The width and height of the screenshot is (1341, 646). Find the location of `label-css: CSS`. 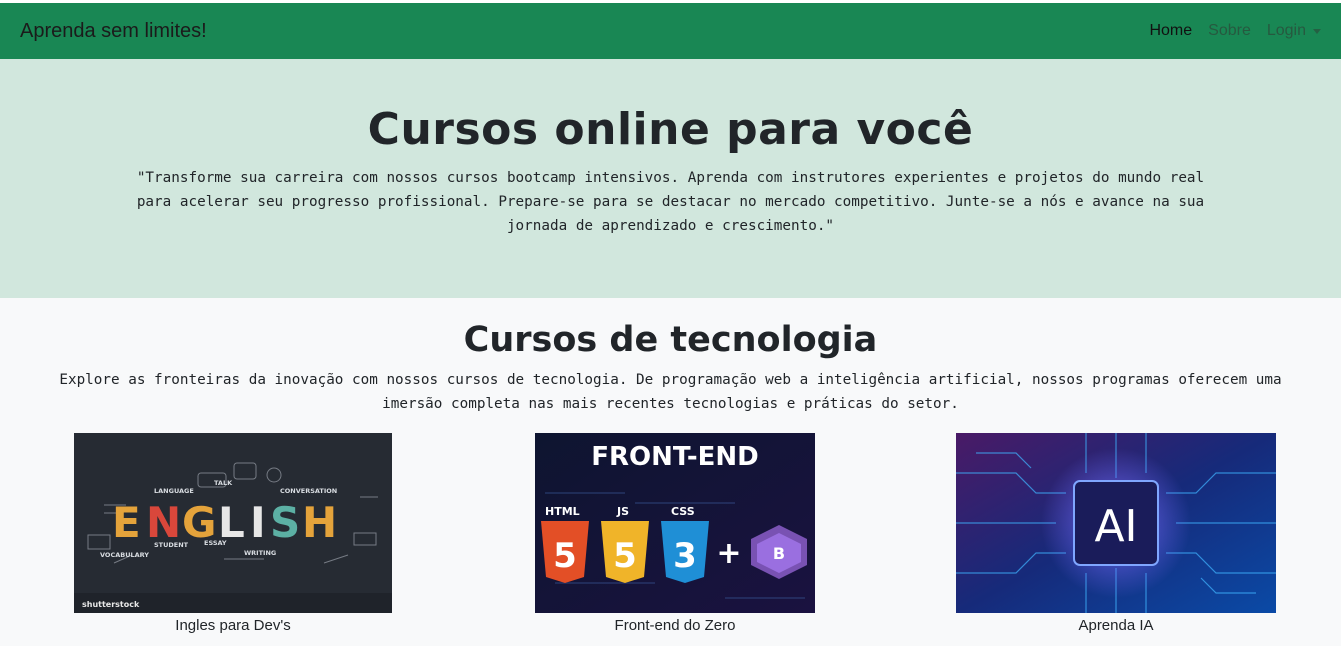

label-css: CSS is located at coordinates (683, 511).